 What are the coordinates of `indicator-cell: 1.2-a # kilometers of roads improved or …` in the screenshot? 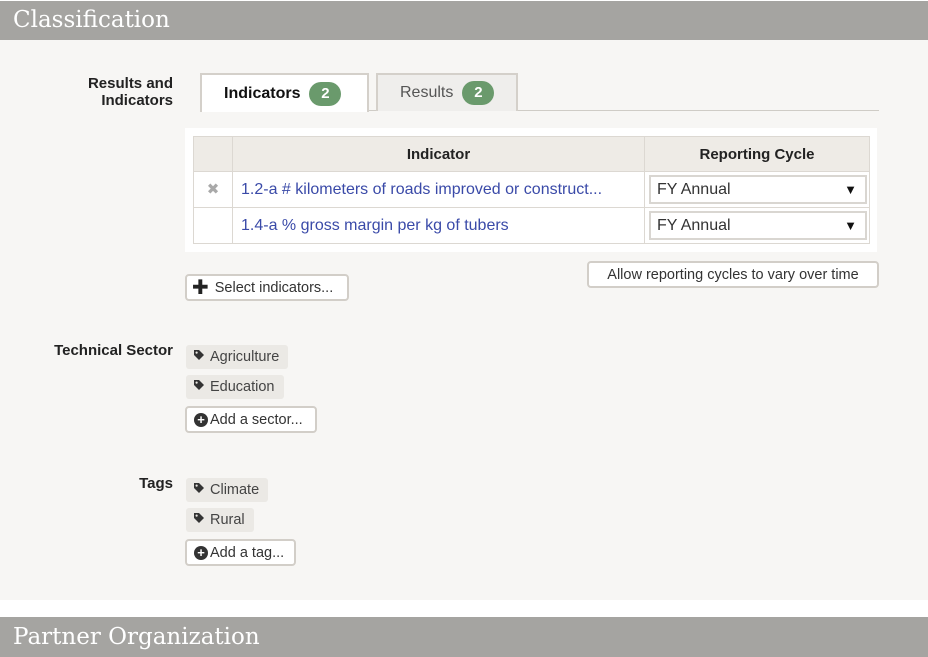 It's located at (438, 189).